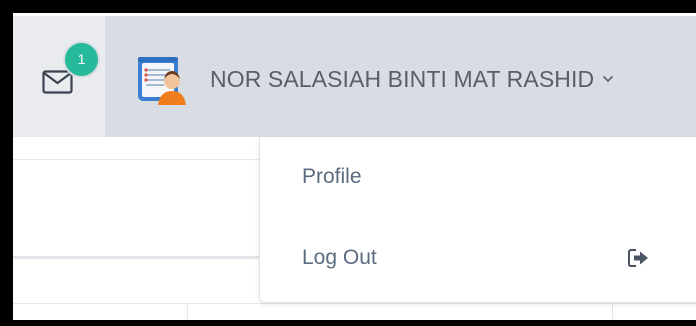 The image size is (696, 326). I want to click on avatar, so click(162, 81).